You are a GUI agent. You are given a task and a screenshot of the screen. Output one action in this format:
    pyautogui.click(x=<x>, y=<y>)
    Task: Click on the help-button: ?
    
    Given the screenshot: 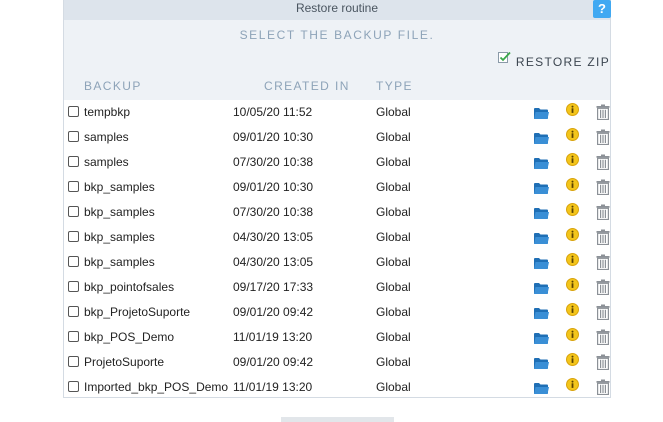 What is the action you would take?
    pyautogui.click(x=602, y=9)
    